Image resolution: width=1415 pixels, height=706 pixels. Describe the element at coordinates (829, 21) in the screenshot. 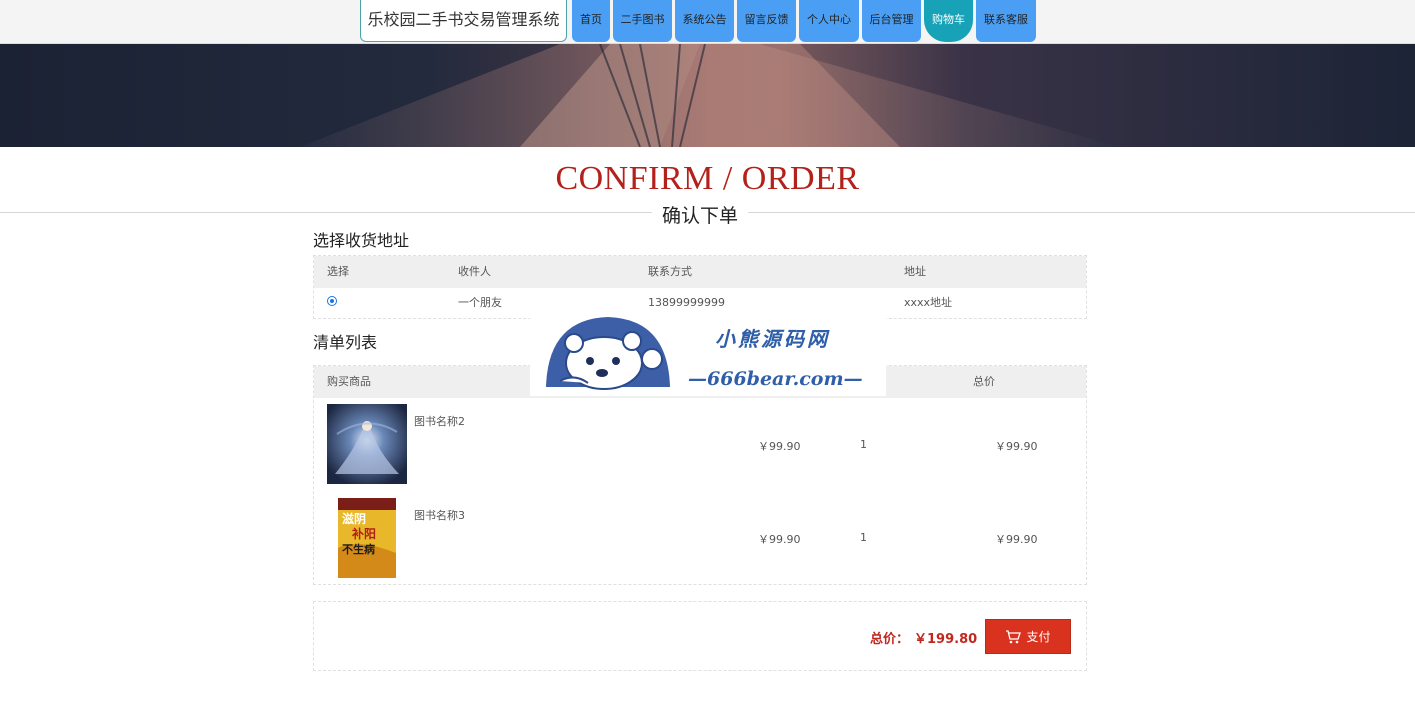

I see `nav-personal-center: 个人中心` at that location.